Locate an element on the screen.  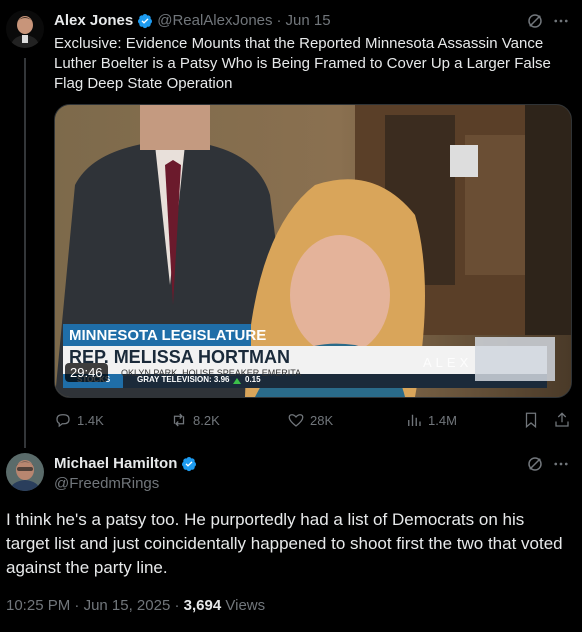
reply-views-label: Views is located at coordinates (245, 605).